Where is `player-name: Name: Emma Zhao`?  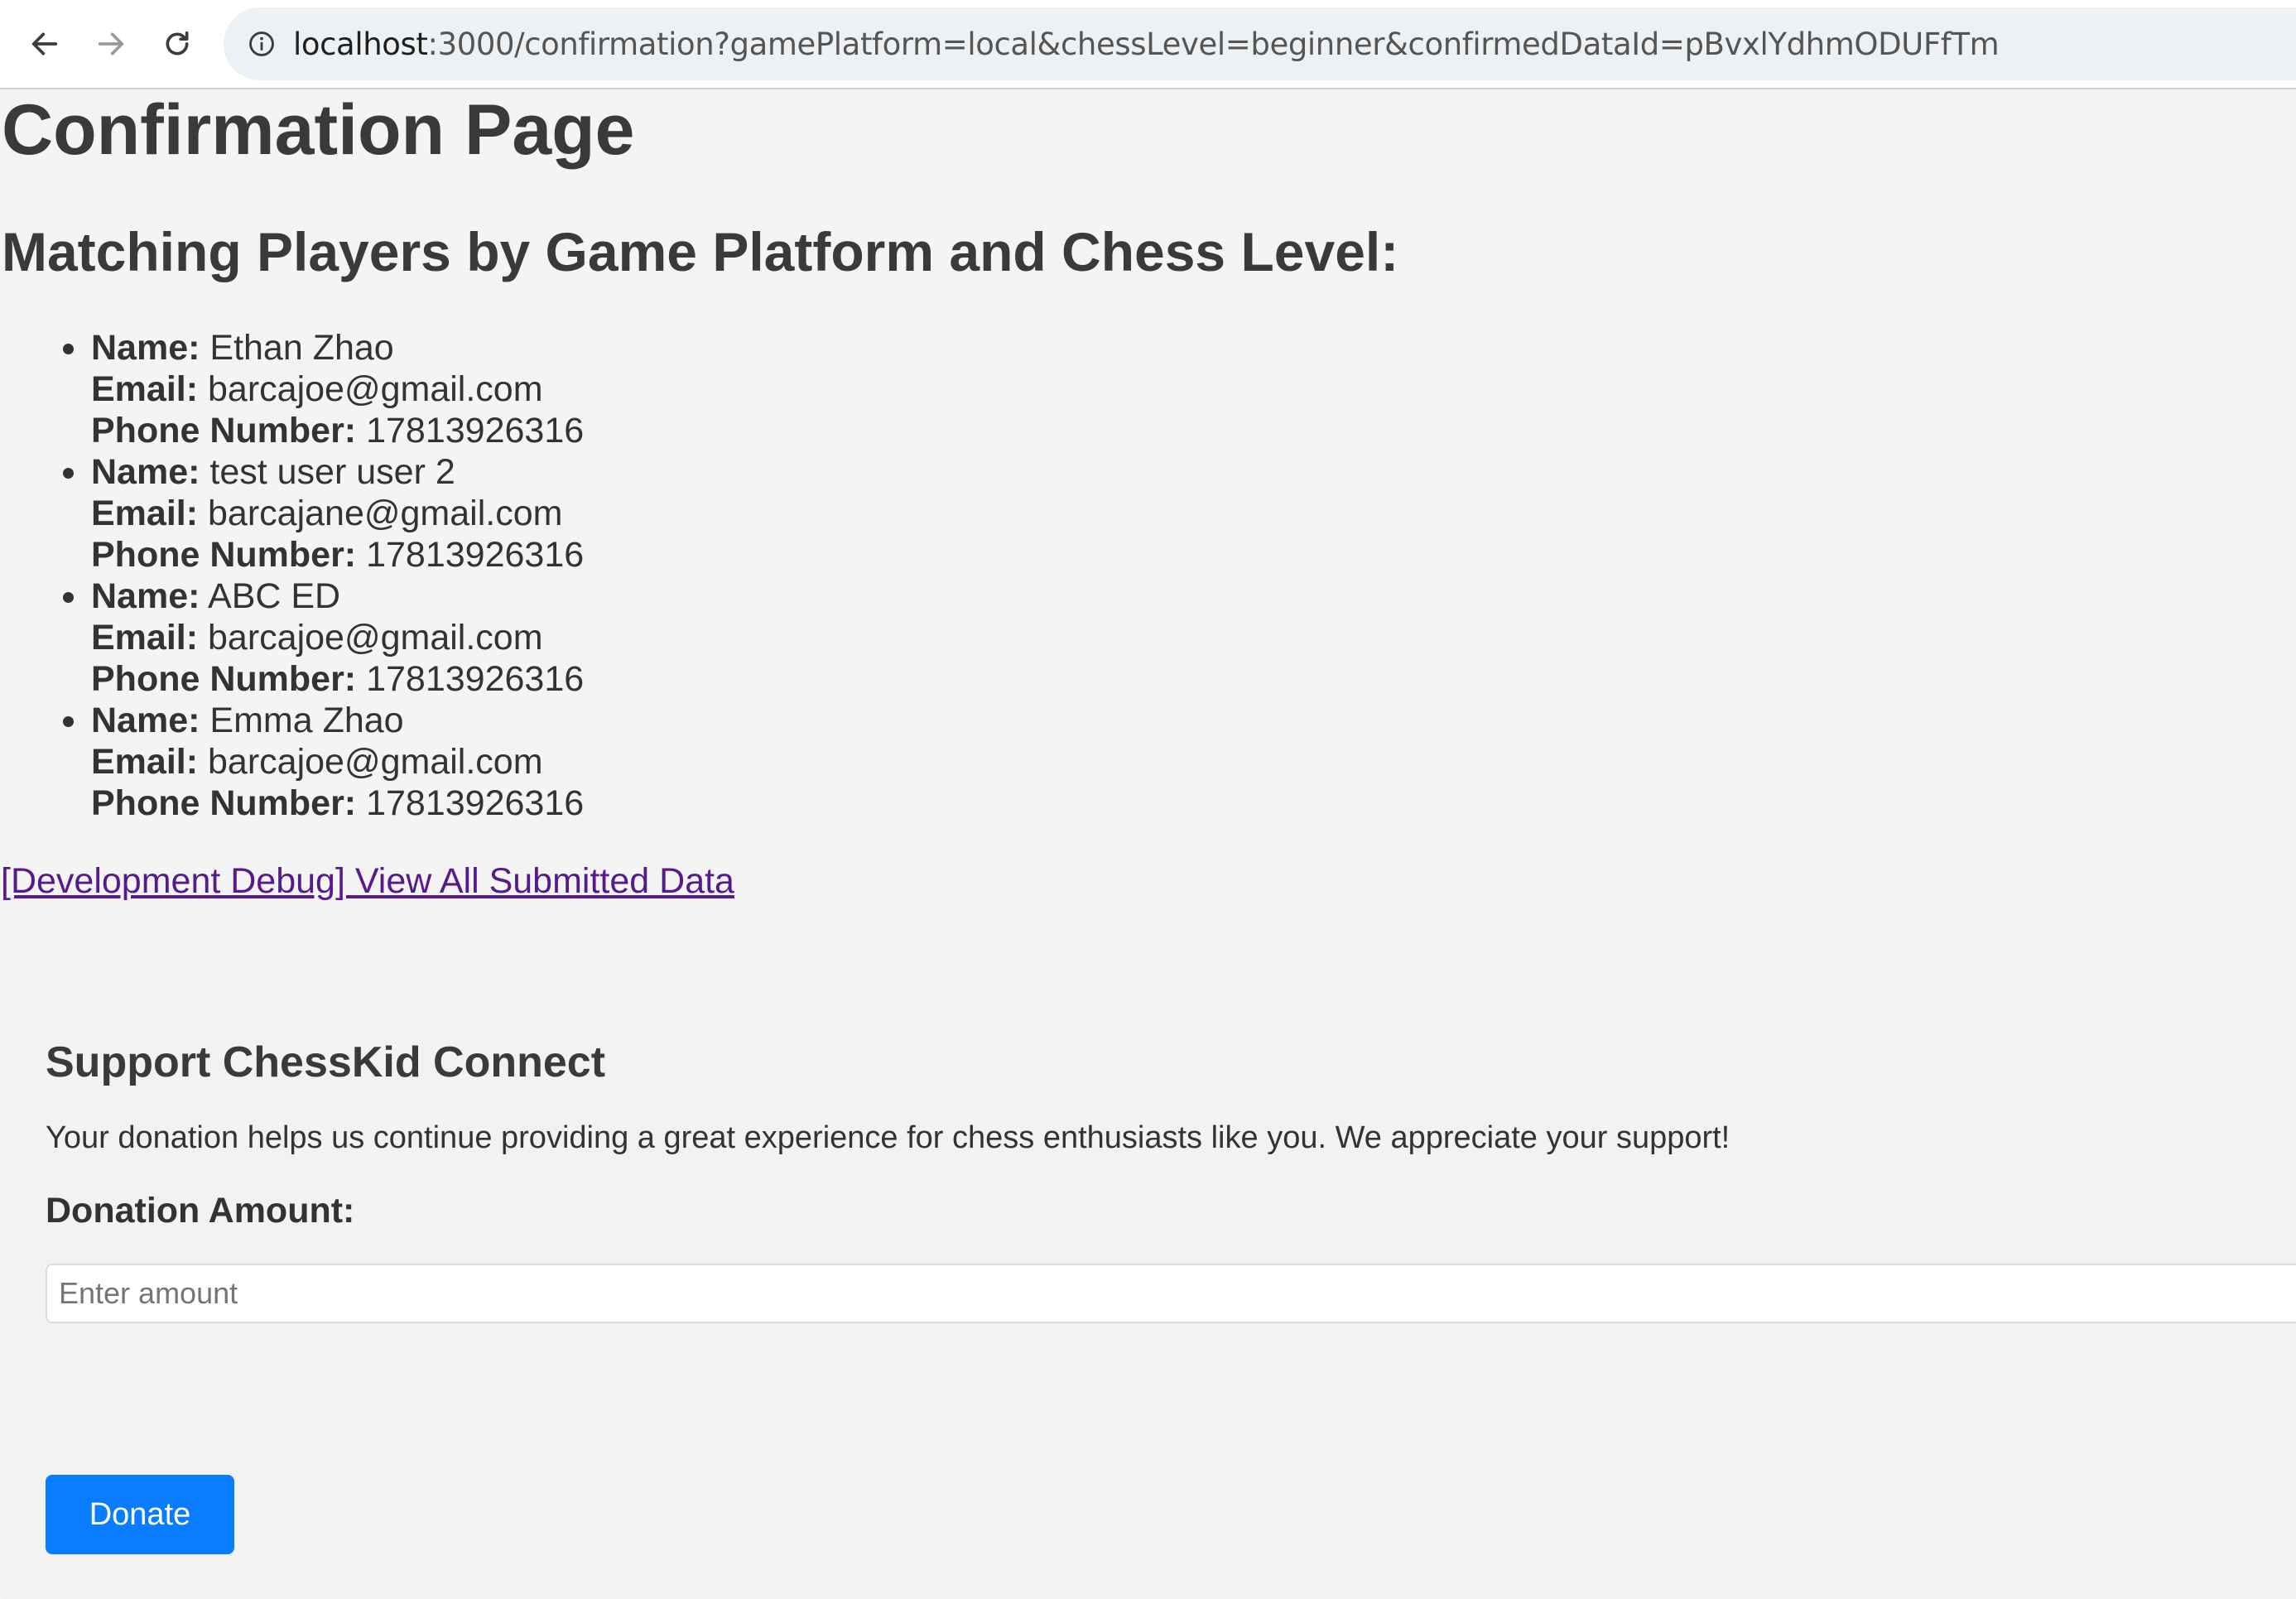 player-name: Name: Emma Zhao is located at coordinates (625, 720).